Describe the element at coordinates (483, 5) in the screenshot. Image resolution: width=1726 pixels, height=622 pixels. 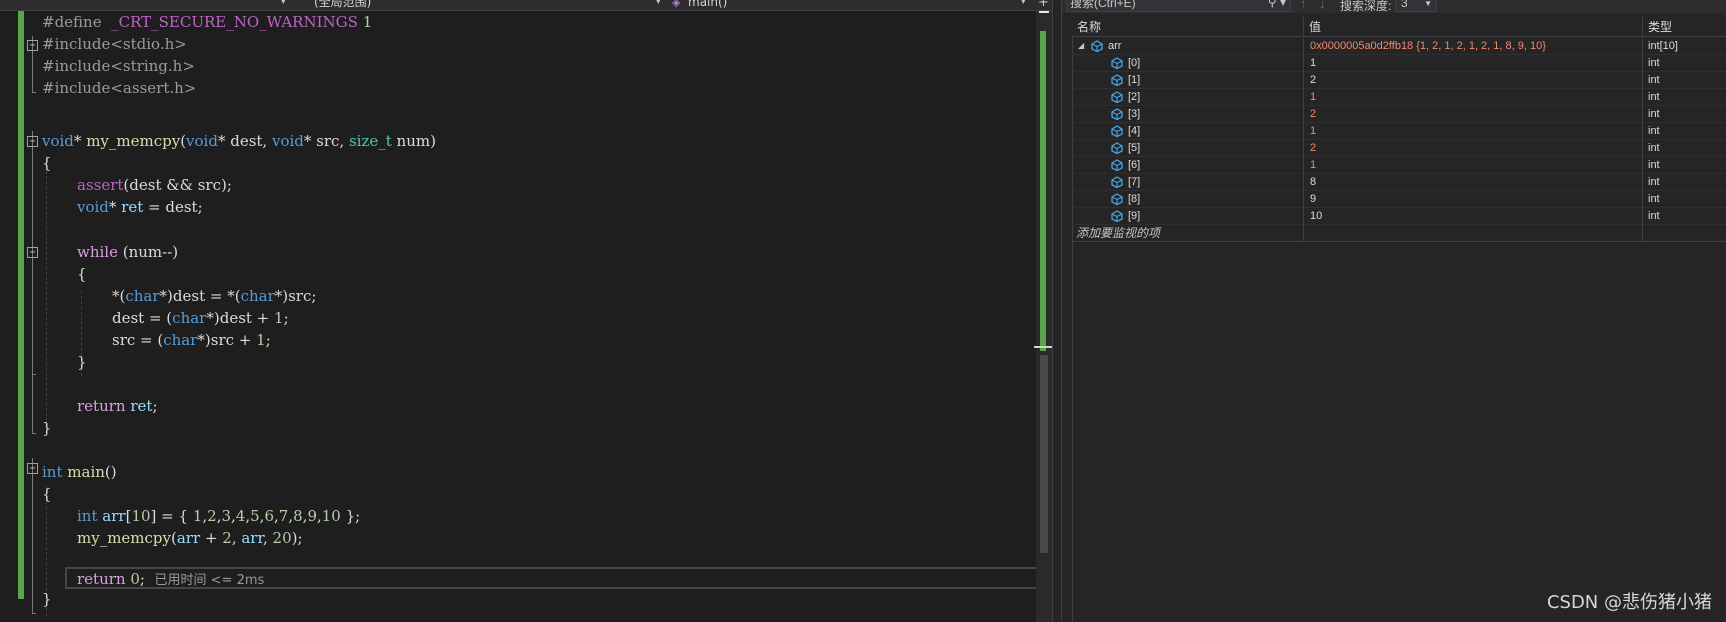
I see `scope-dropdown: (全局范围) ▾` at that location.